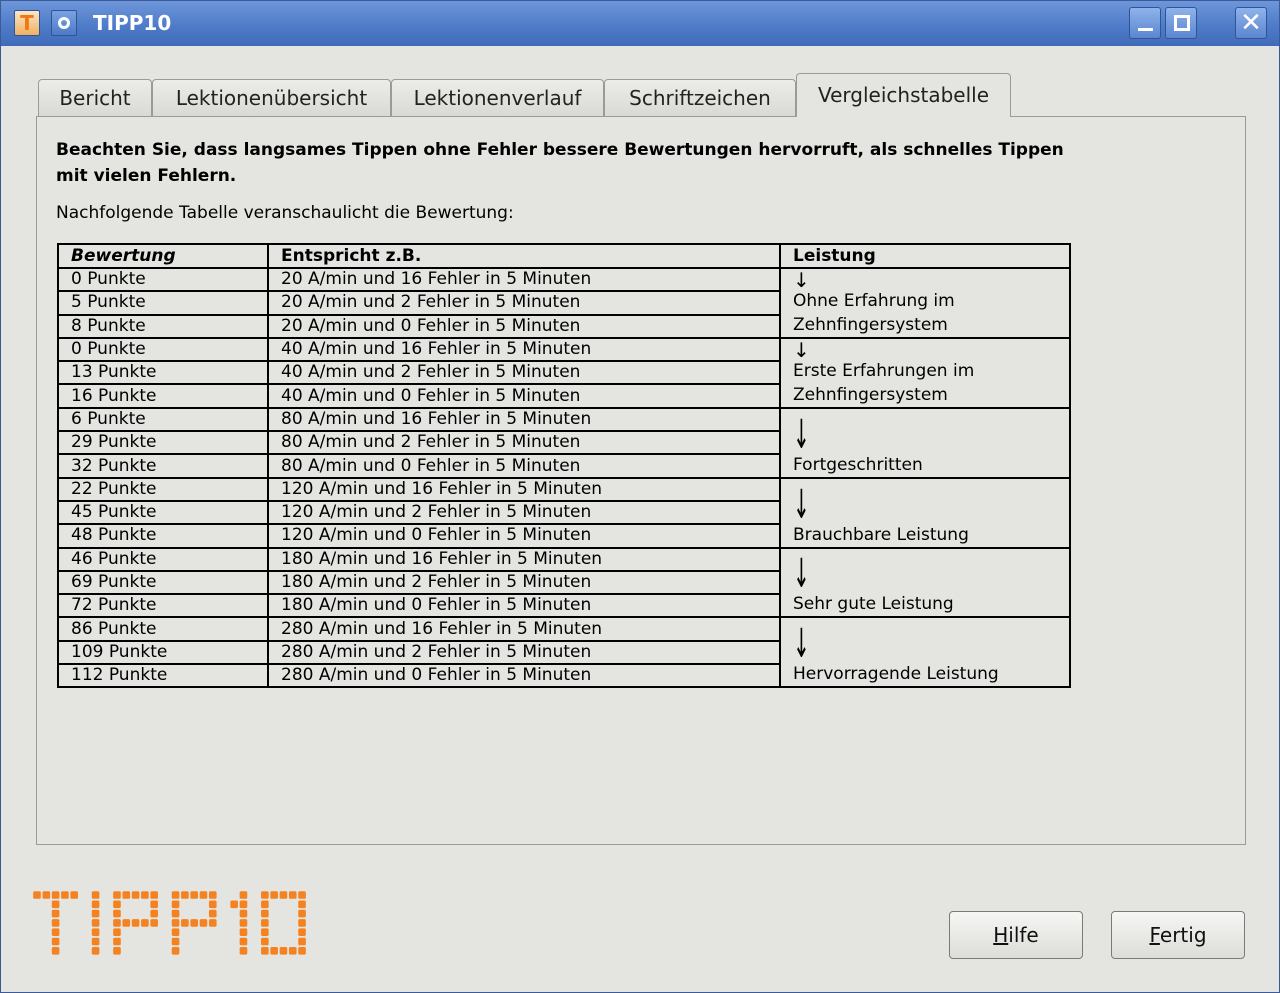  Describe the element at coordinates (1145, 23) in the screenshot. I see `minimize-button` at that location.